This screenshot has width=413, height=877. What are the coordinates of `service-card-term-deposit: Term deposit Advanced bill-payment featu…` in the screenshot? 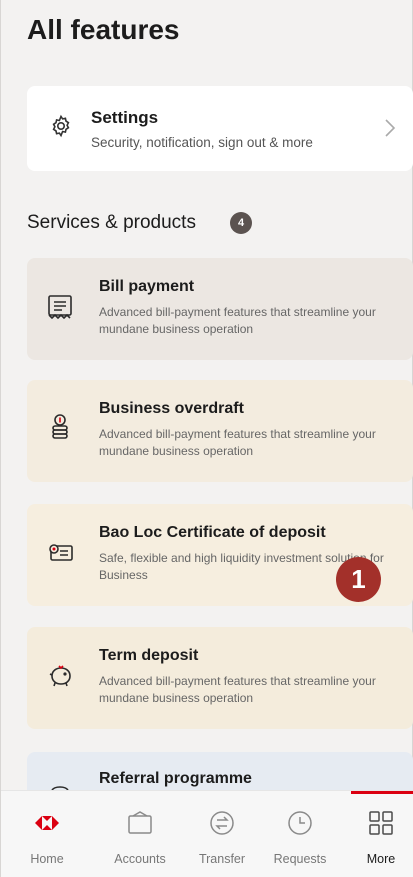 It's located at (220, 678).